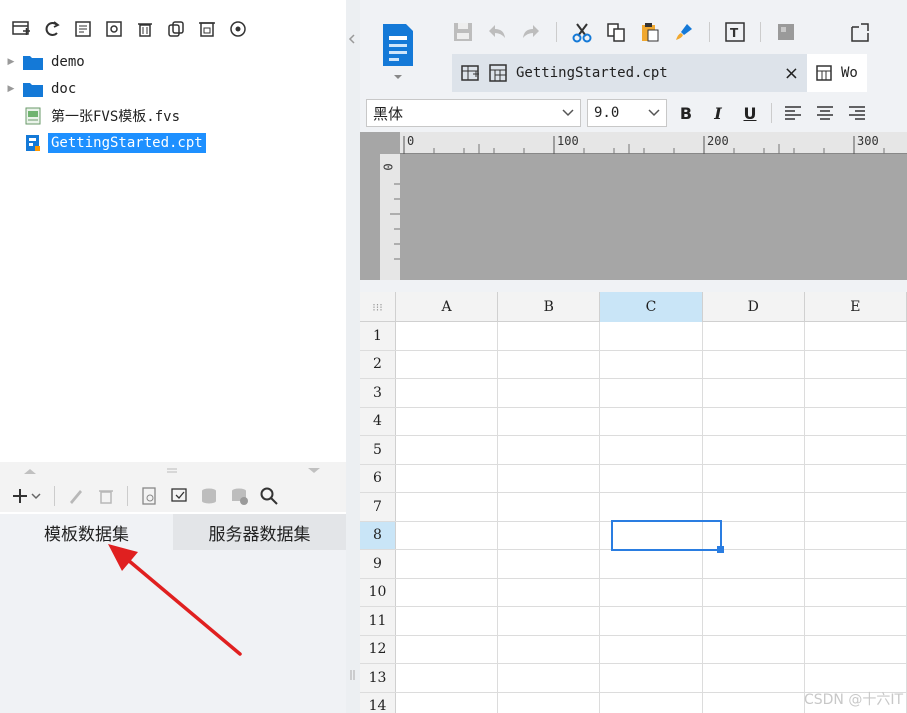 This screenshot has width=907, height=713. I want to click on chevron-down-icon, so click(398, 77).